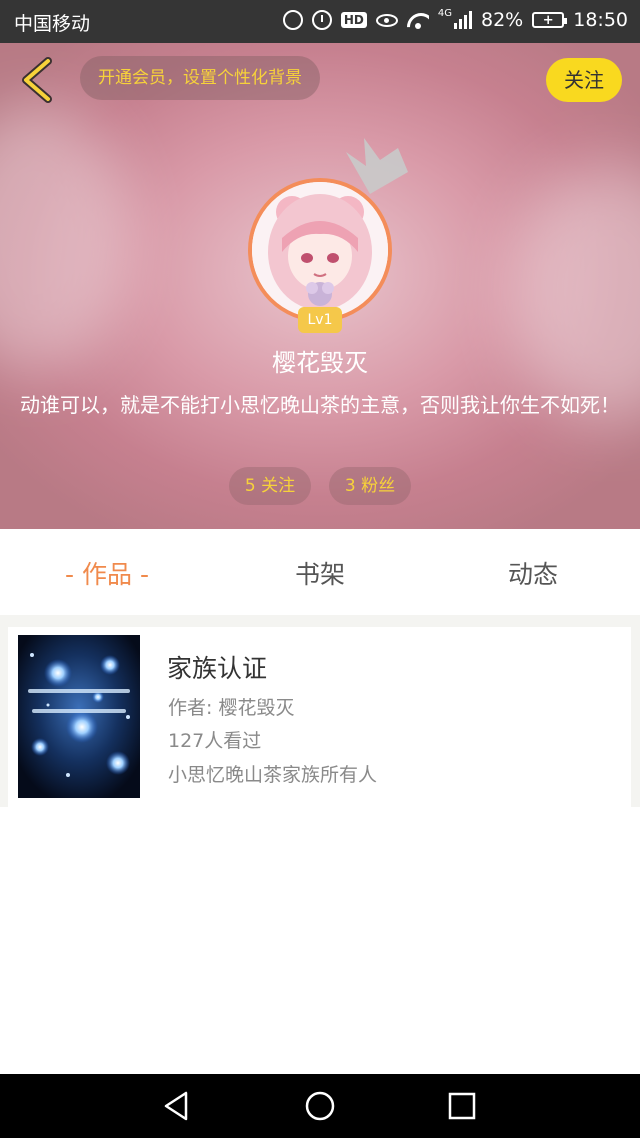  I want to click on hd-icon: HD, so click(353, 20).